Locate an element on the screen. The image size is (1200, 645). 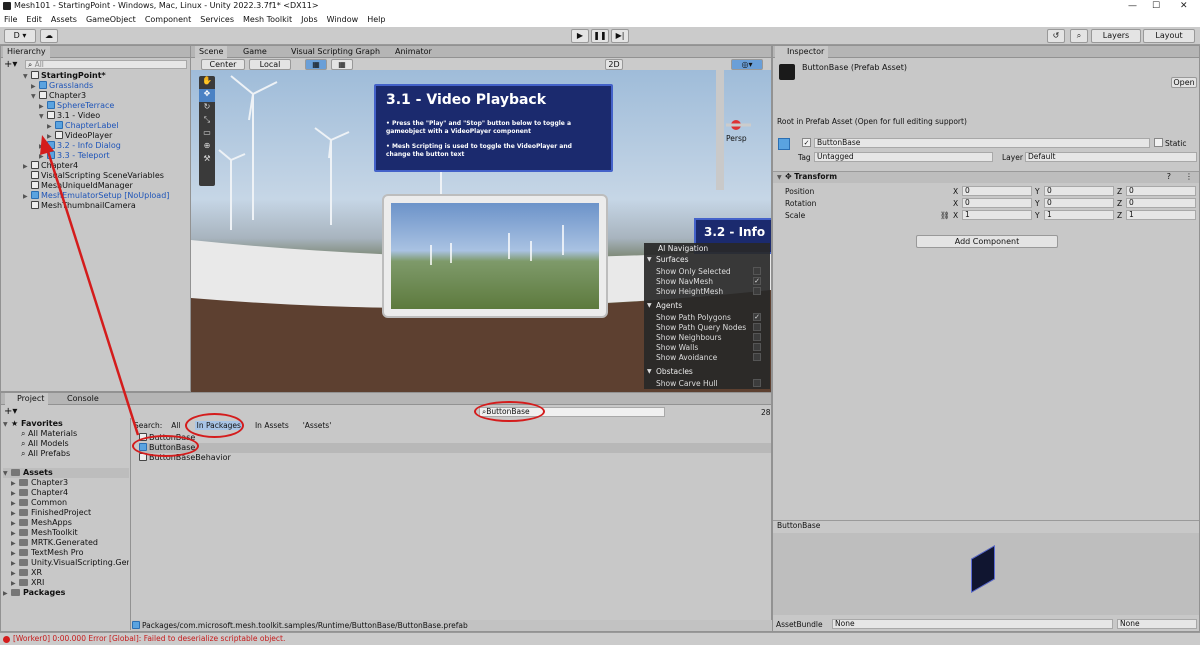
active-checkbox: ✓ is located at coordinates (806, 142).